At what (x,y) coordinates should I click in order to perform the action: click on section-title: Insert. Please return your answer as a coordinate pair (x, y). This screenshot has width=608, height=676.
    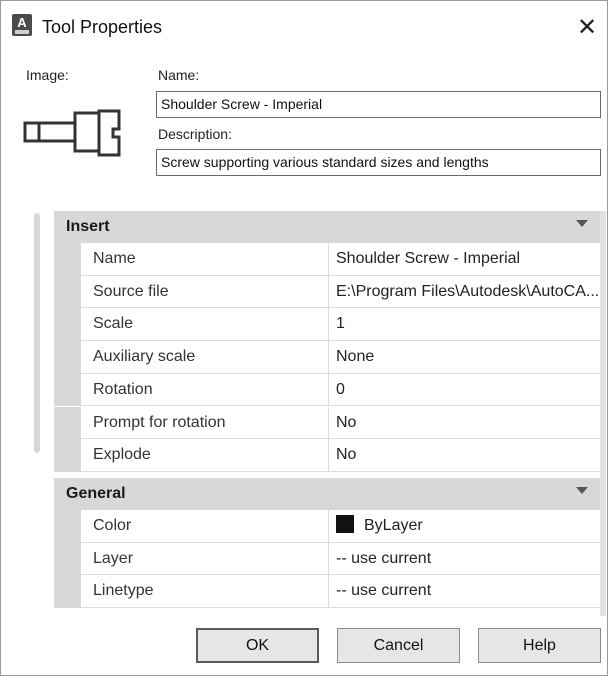
    Looking at the image, I should click on (88, 226).